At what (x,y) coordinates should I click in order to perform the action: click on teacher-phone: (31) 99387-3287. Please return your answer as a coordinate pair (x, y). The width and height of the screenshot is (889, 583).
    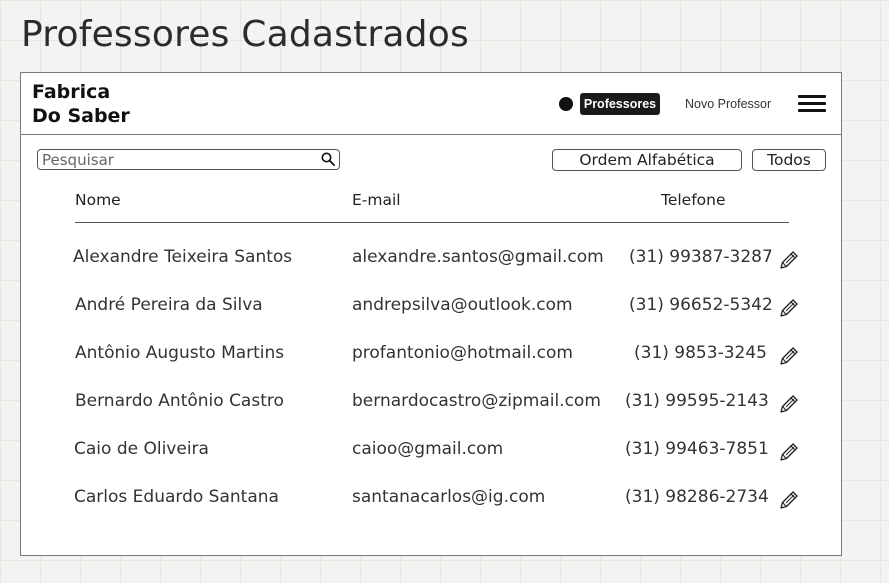
    Looking at the image, I should click on (701, 257).